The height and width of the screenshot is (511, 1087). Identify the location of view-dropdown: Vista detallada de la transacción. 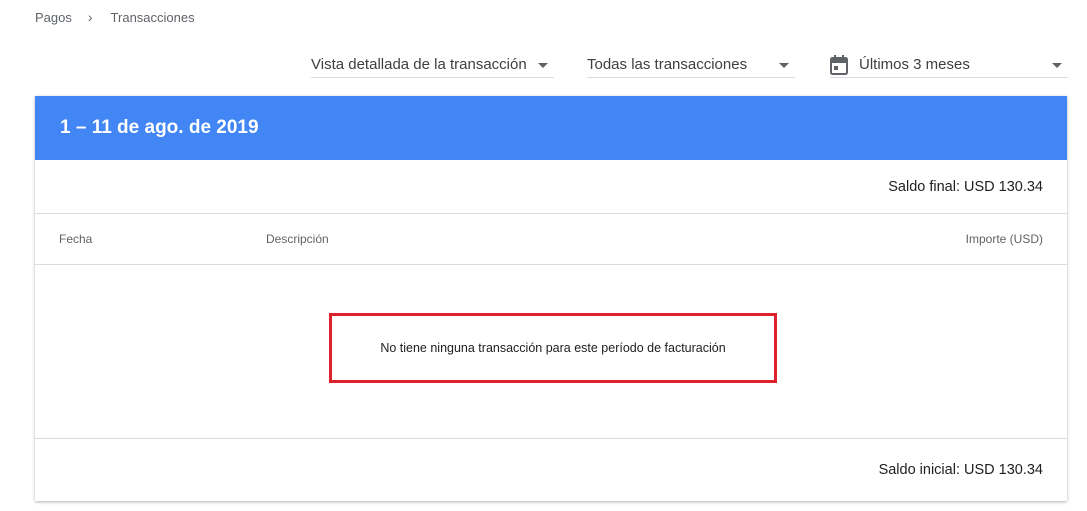
(432, 65).